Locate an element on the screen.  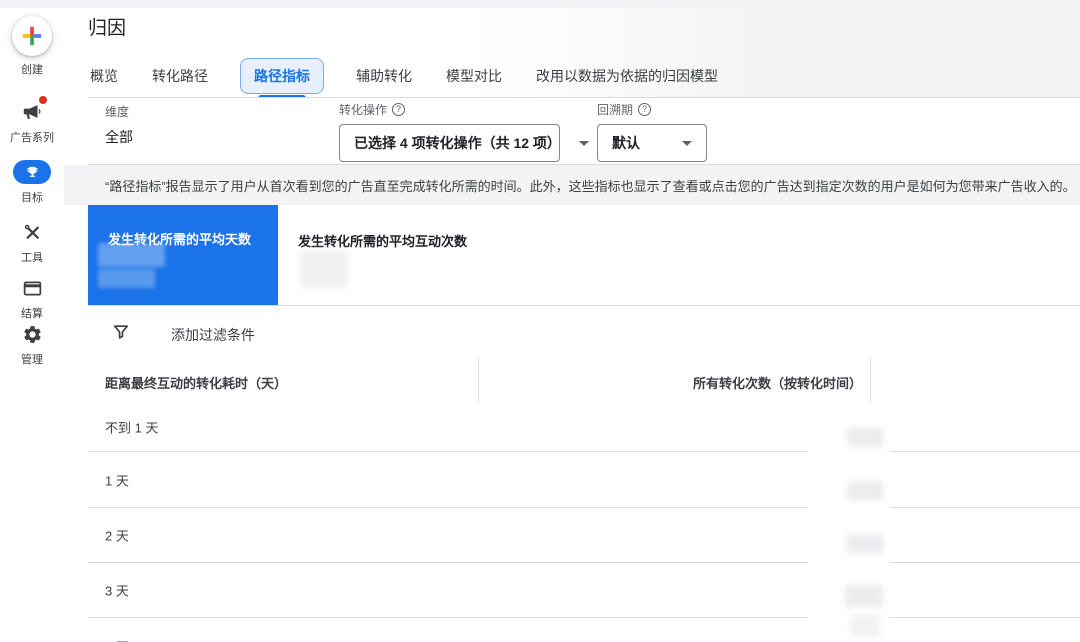
sidebar-item-goals: 目标 is located at coordinates (32, 182).